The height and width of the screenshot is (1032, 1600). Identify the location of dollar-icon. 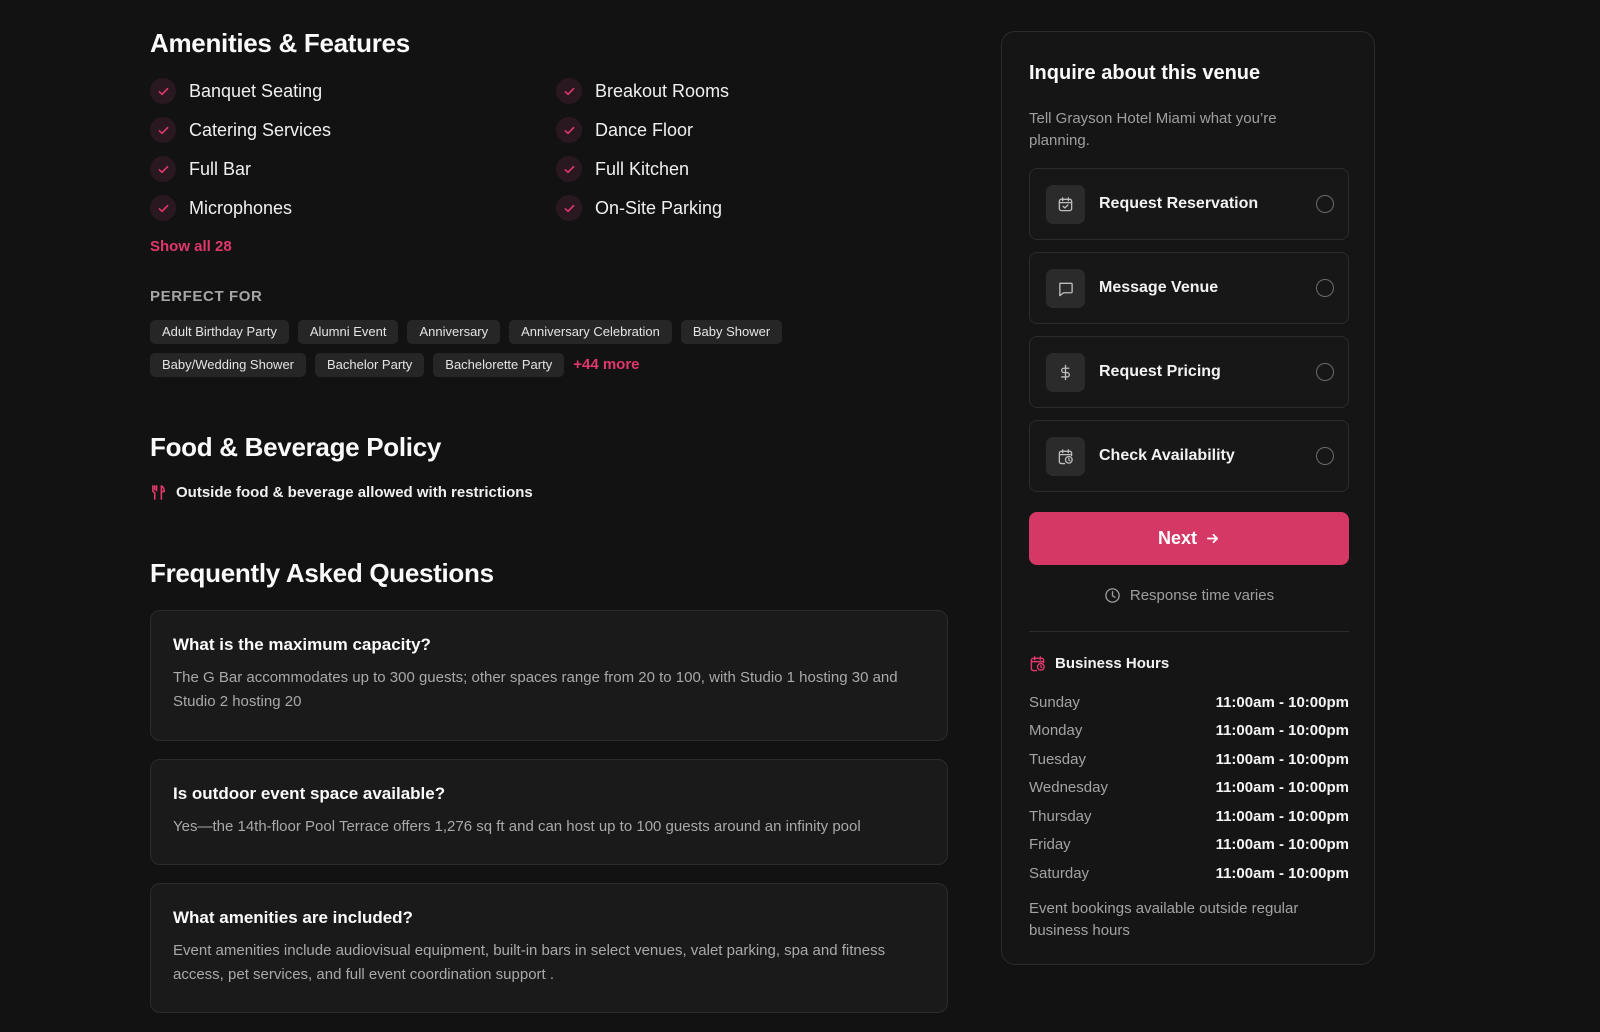
(1065, 372).